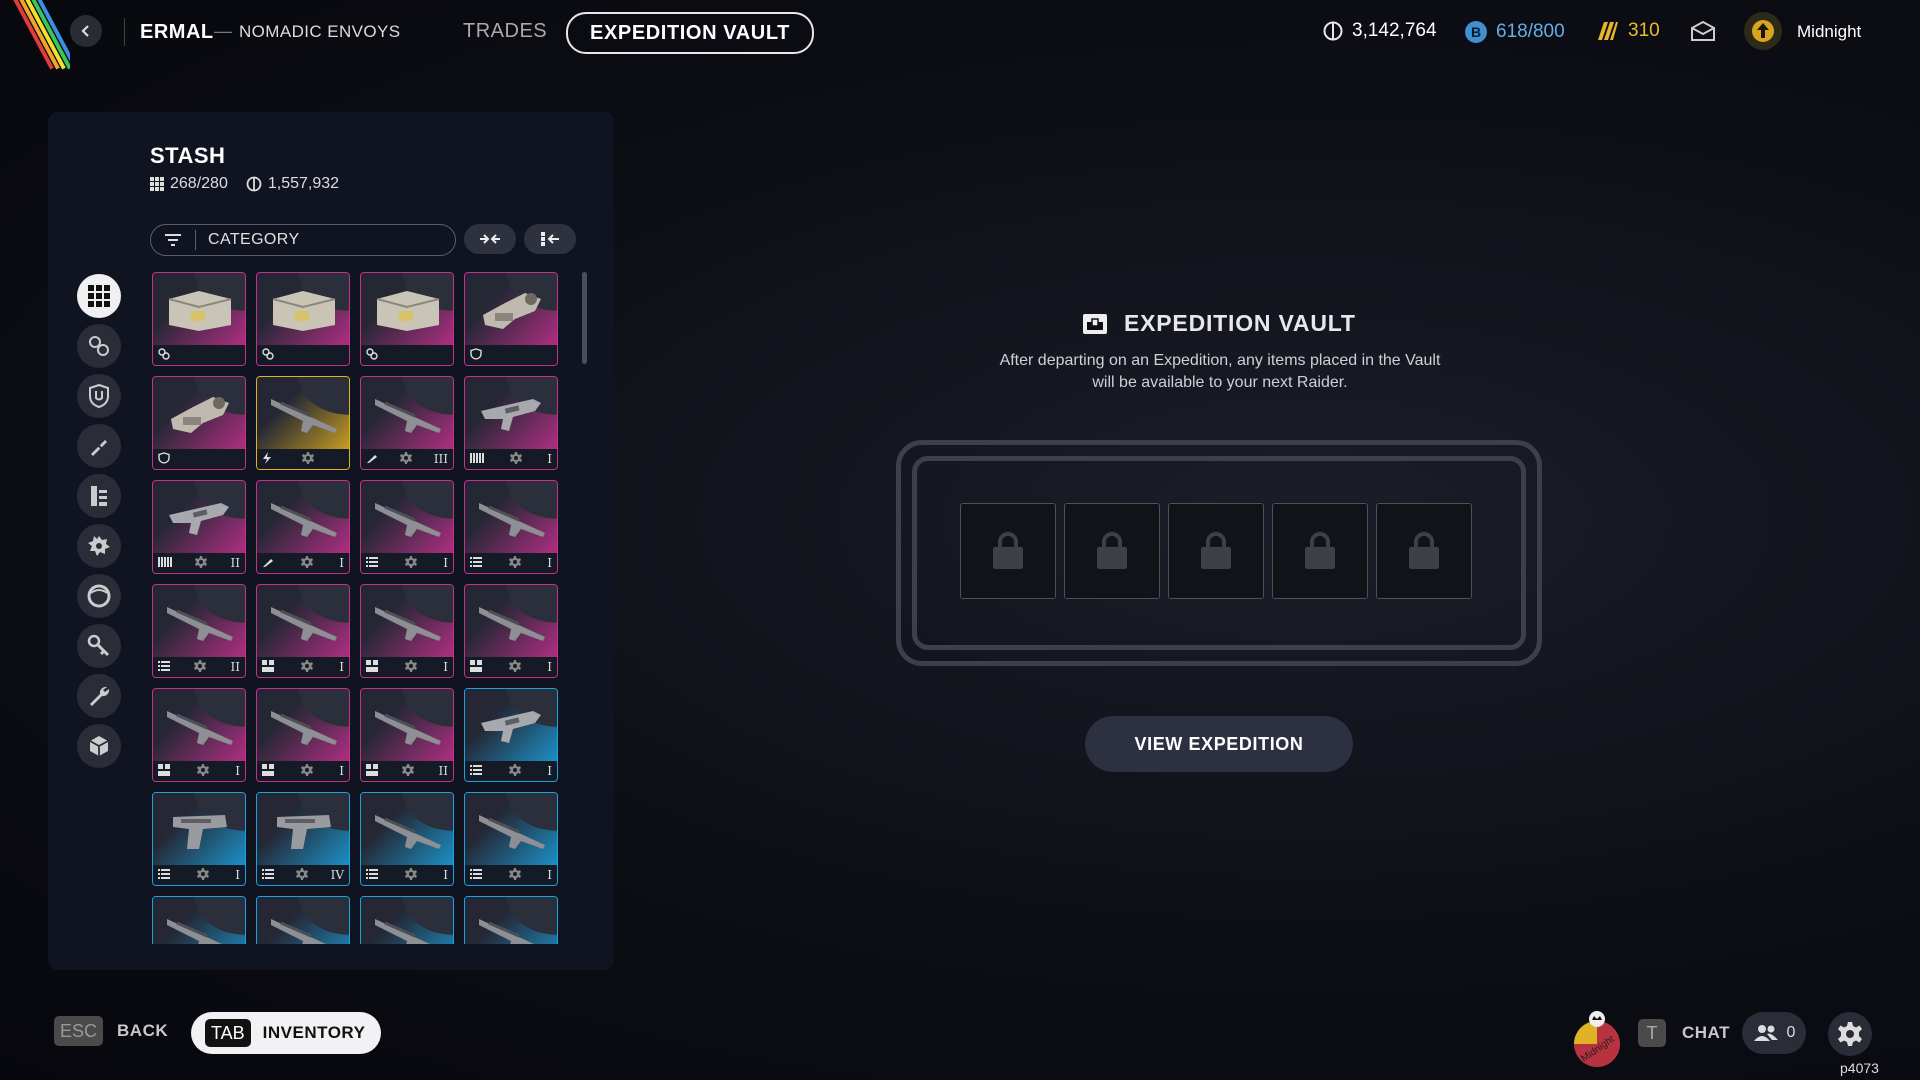  Describe the element at coordinates (476, 355) in the screenshot. I see `item-type-shield-icon` at that location.